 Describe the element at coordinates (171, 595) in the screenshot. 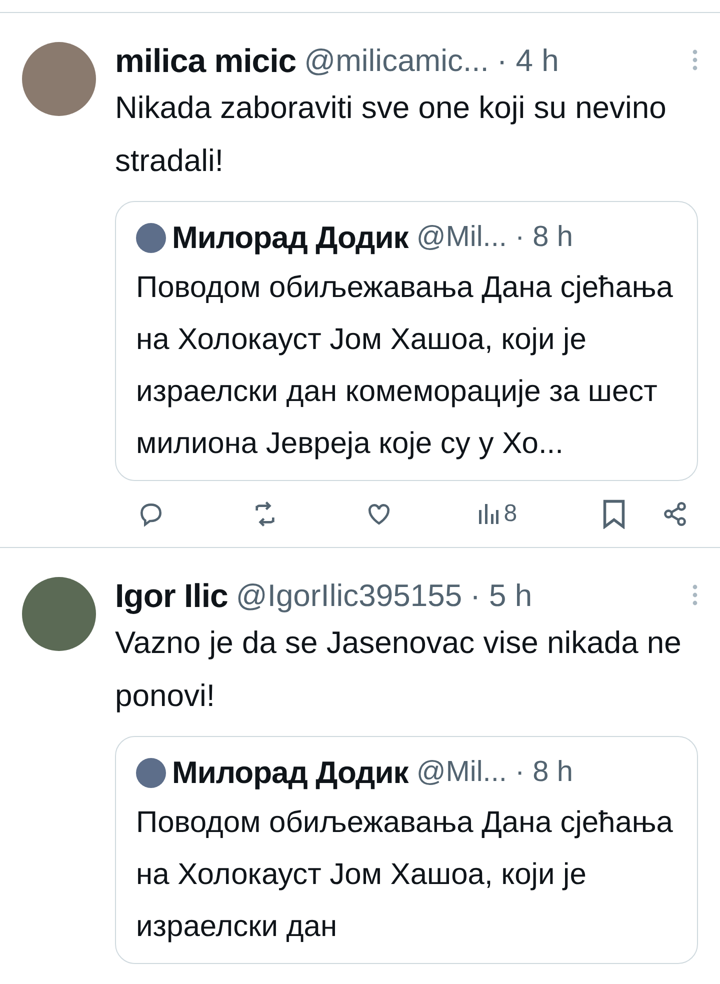

I see `user-name: Igor Ilic` at that location.